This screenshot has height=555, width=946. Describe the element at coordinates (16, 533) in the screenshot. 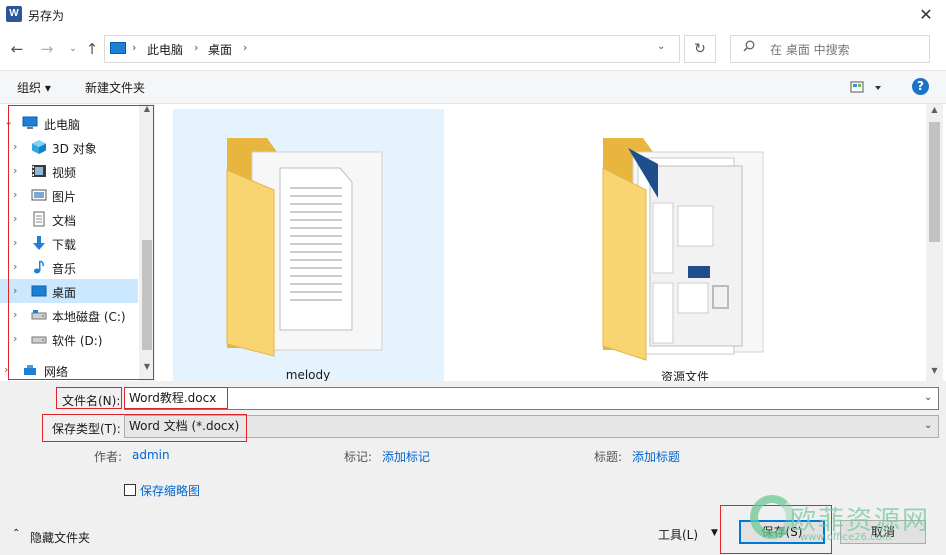

I see `chevron-up-icon: ⌃` at that location.